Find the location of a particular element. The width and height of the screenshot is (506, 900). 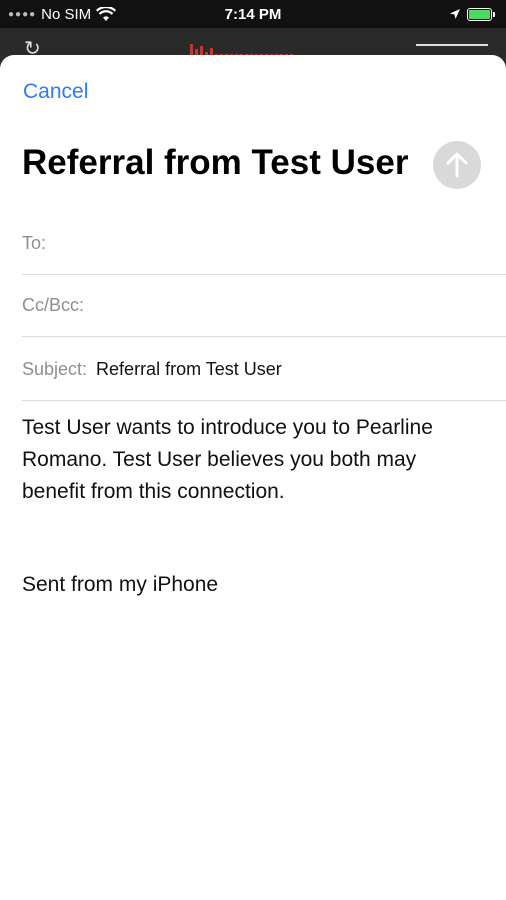

send-button is located at coordinates (457, 165).